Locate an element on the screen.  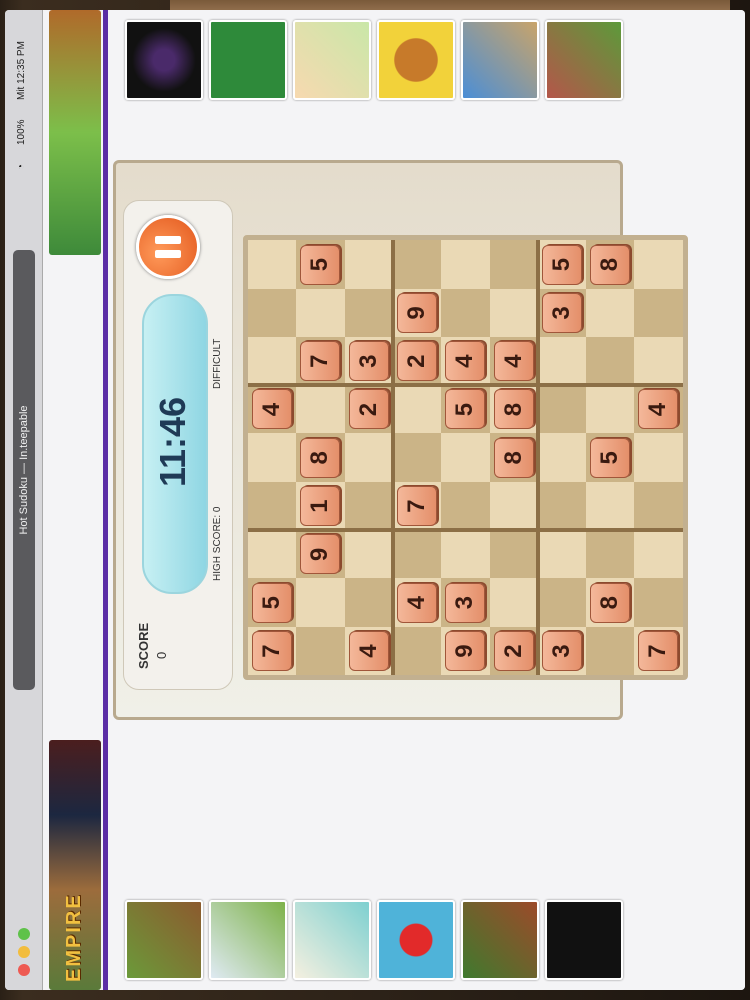
pause-button is located at coordinates (168, 247).